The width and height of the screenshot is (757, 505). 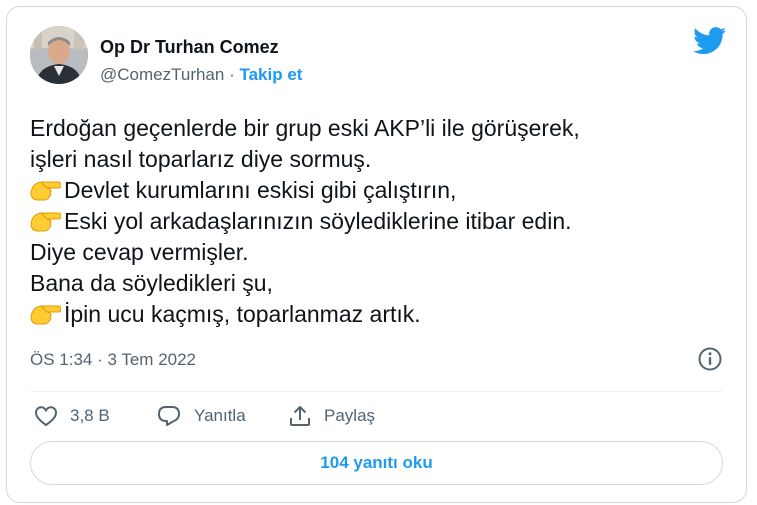 What do you see at coordinates (139, 252) in the screenshot?
I see `line-text: Diye cevap vermişler.` at bounding box center [139, 252].